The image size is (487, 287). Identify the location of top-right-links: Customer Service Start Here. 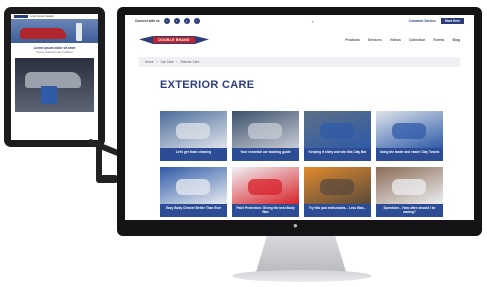
(436, 21).